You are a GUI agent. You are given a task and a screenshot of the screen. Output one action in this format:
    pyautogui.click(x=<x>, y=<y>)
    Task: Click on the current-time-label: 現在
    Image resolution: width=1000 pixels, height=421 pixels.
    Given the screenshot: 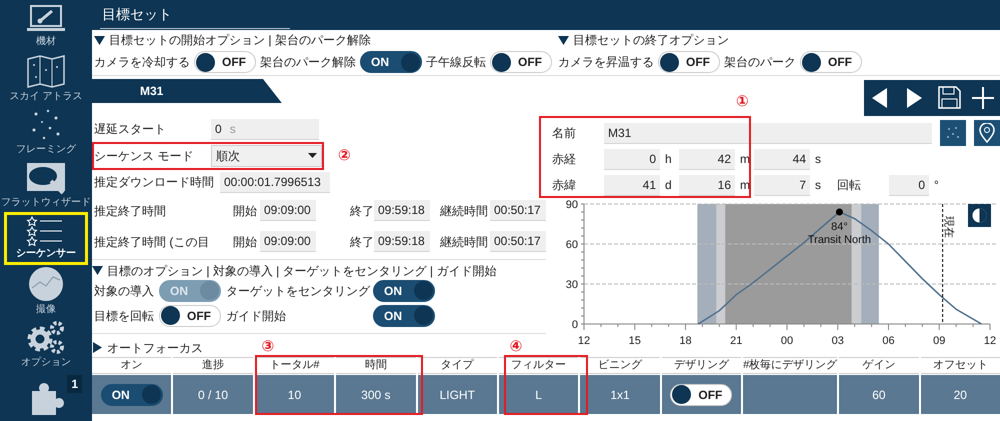 What is the action you would take?
    pyautogui.click(x=948, y=227)
    